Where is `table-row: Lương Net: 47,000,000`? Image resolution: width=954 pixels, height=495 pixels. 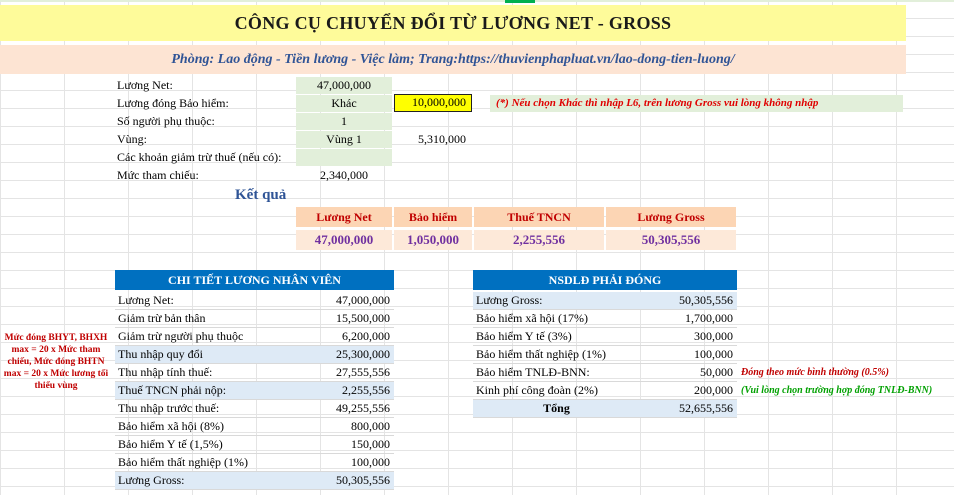 table-row: Lương Net: 47,000,000 is located at coordinates (254, 301).